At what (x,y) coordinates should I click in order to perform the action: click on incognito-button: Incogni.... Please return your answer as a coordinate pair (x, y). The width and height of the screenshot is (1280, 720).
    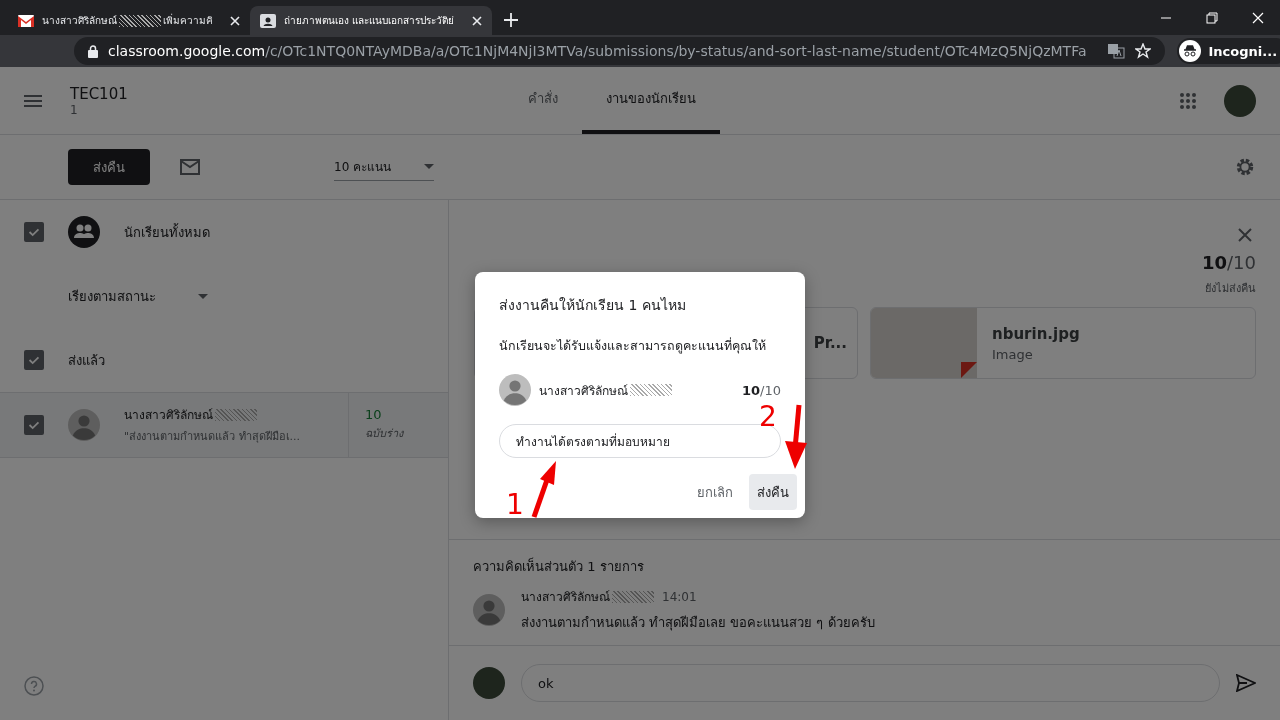
    Looking at the image, I should click on (1228, 51).